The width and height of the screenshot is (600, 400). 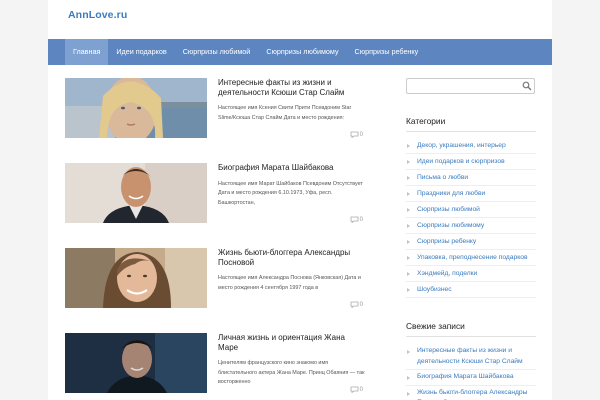 I want to click on nav-item-surprises-for-him: Сюрпризы любимому, so click(x=302, y=52).